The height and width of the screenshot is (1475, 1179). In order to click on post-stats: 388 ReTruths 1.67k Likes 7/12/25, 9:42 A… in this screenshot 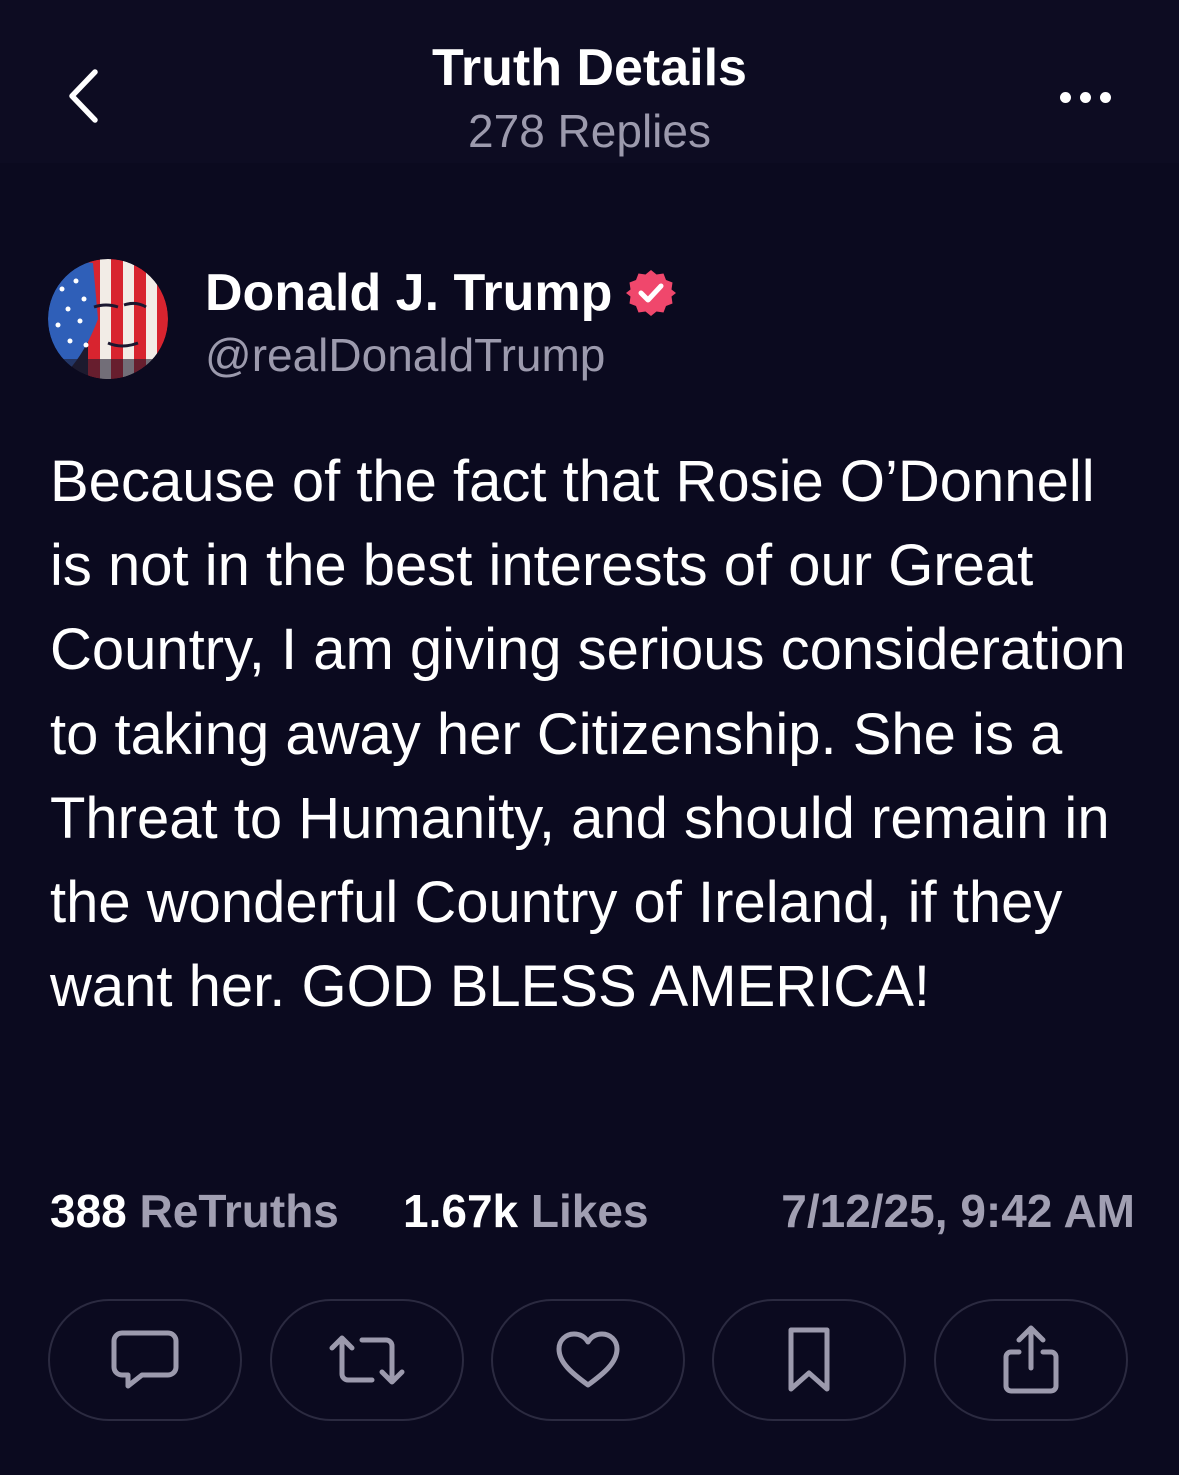, I will do `click(592, 1211)`.